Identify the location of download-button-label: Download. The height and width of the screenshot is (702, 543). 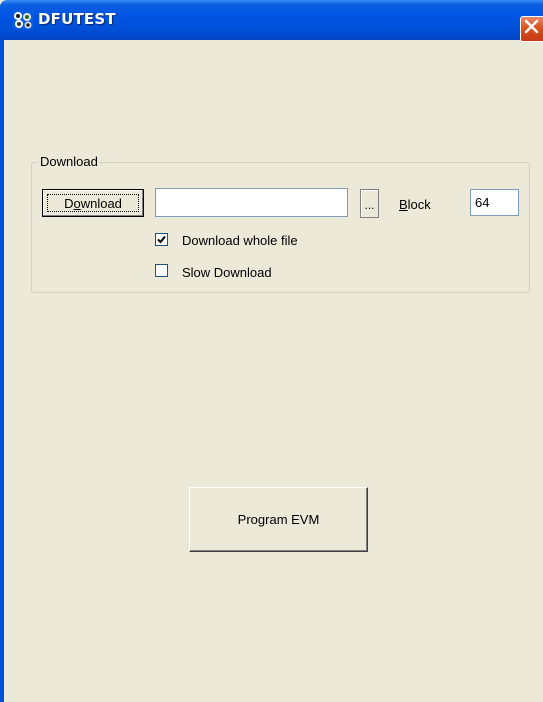
(93, 203).